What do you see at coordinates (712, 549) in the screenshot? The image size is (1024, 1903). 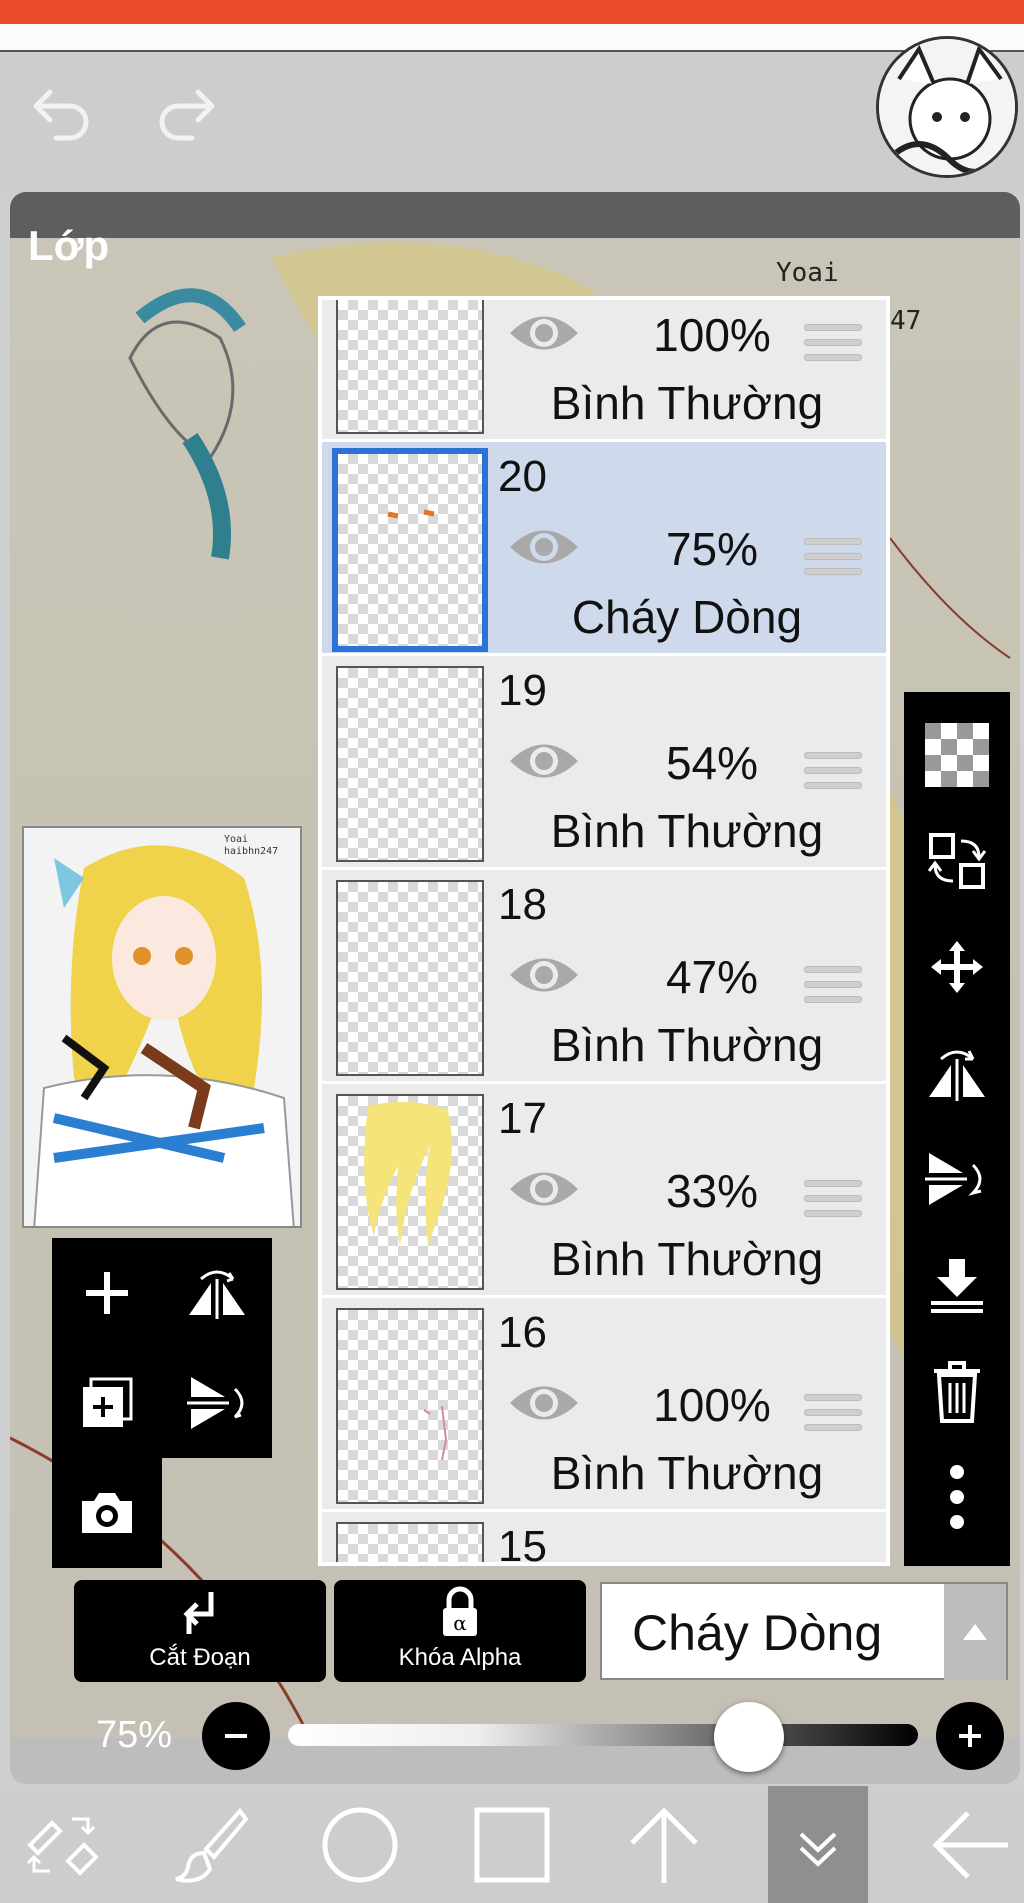 I see `layer-opacity: 75%` at bounding box center [712, 549].